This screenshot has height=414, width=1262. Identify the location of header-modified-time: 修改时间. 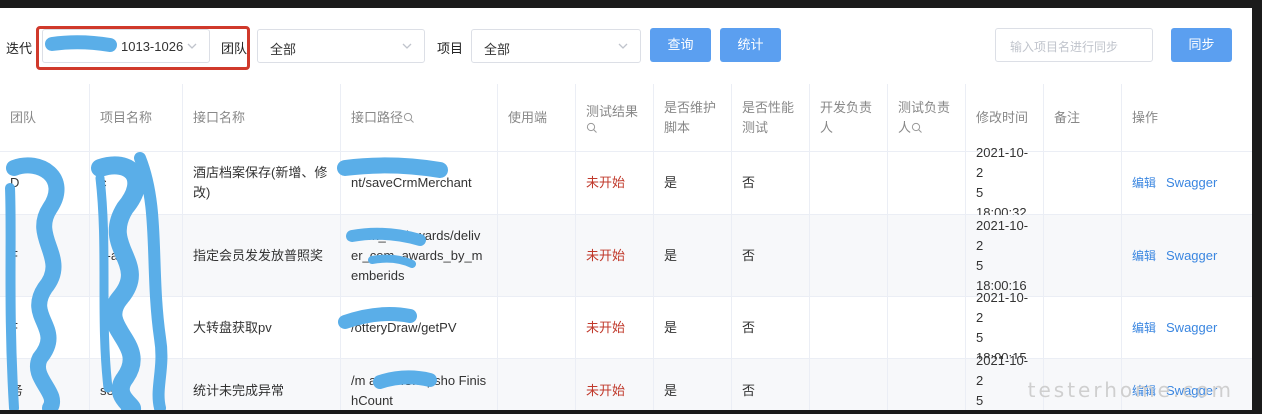
(1005, 117).